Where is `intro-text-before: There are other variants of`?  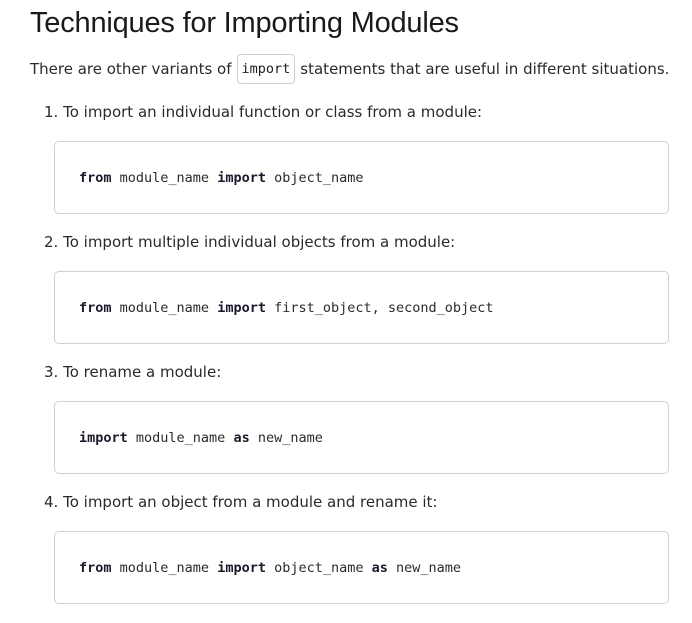
intro-text-before: There are other variants of is located at coordinates (131, 69).